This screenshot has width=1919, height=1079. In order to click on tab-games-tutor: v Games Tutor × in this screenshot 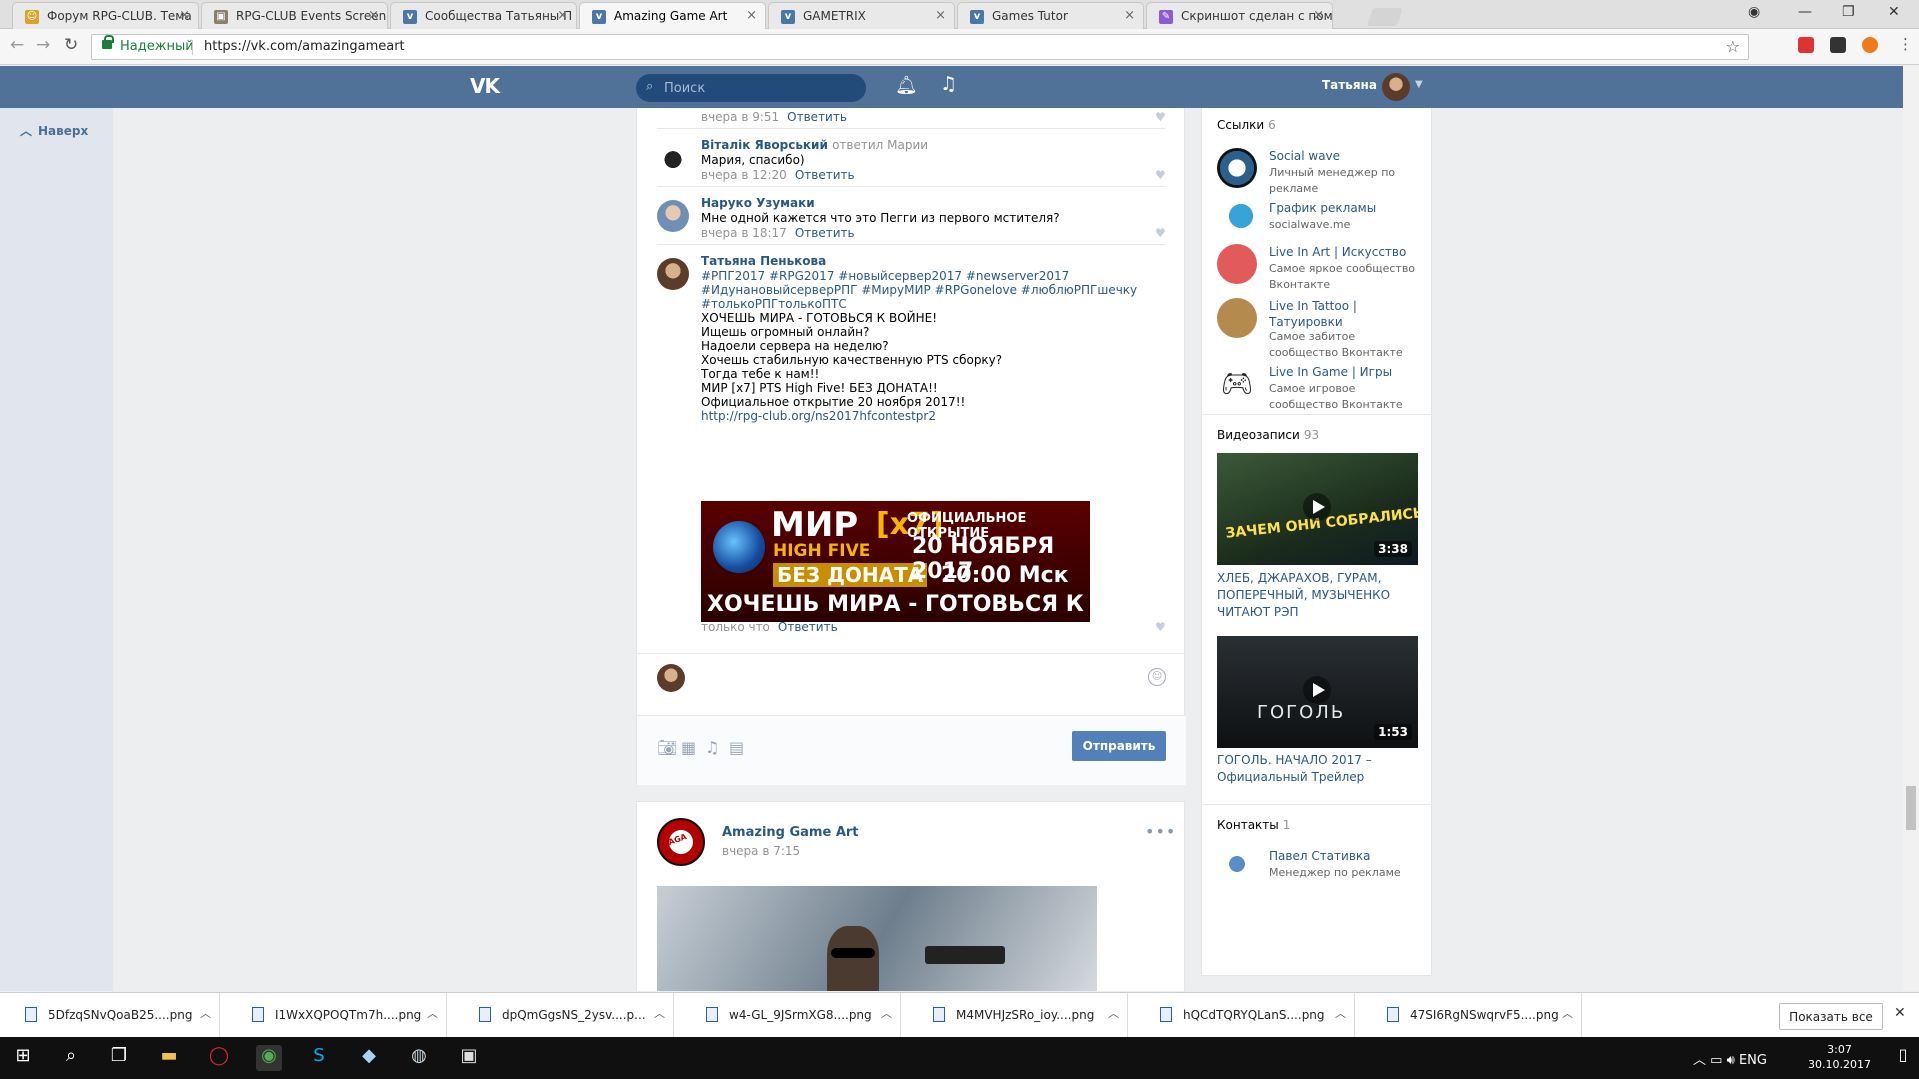, I will do `click(1050, 15)`.